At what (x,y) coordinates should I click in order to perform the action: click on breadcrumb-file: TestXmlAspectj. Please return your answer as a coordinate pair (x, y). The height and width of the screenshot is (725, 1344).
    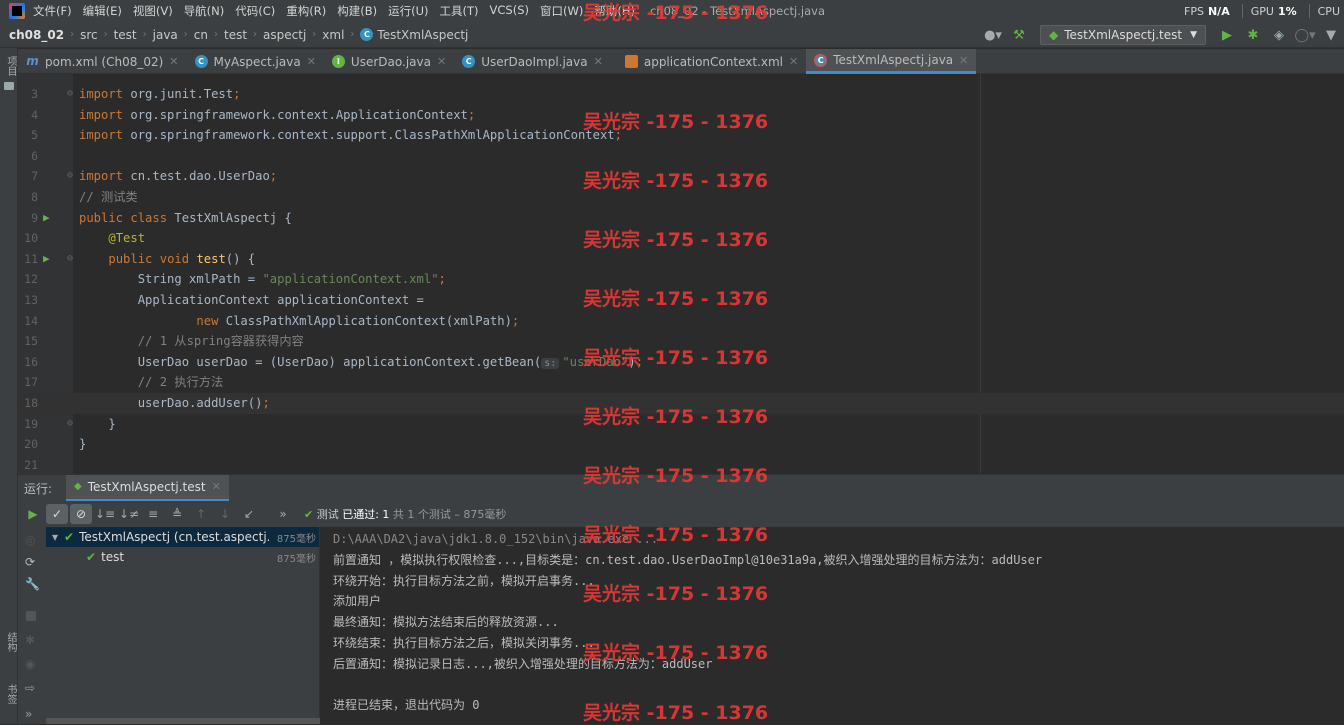
    Looking at the image, I should click on (422, 35).